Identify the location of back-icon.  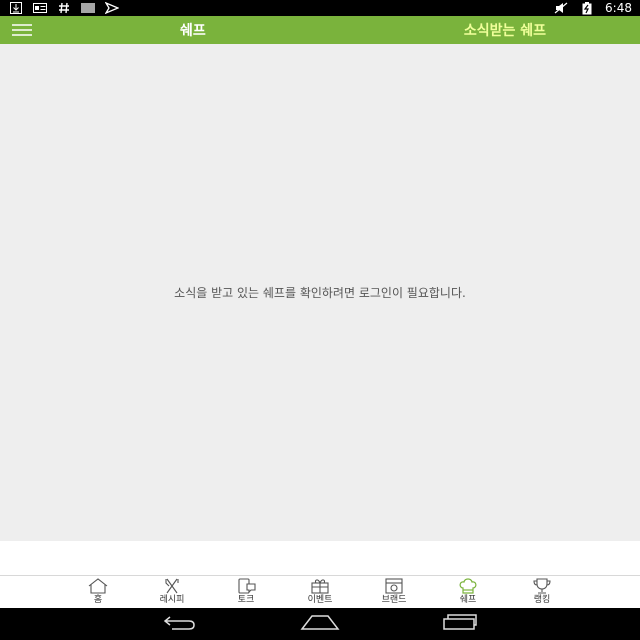
(180, 624).